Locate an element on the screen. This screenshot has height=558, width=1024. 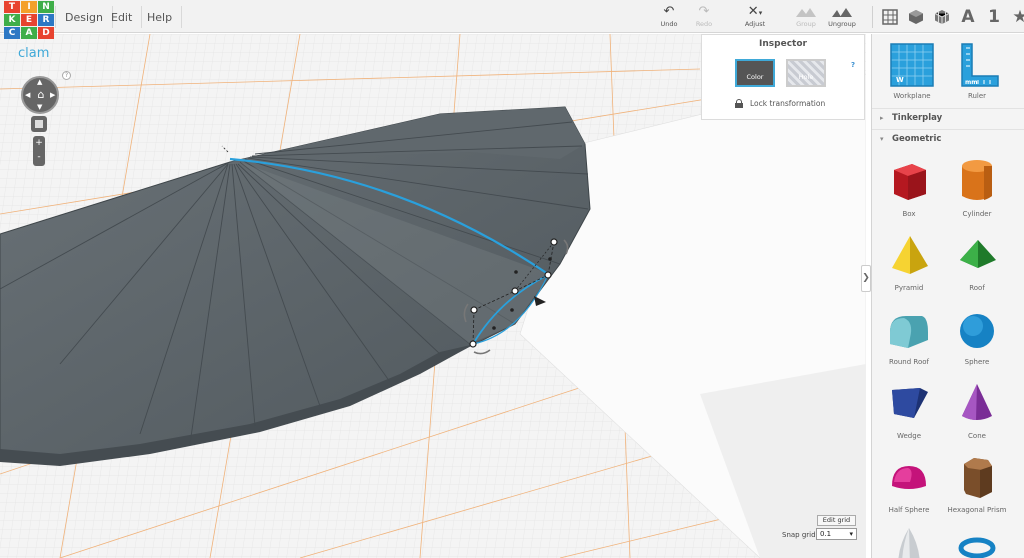
orbit-right-icon: ▶ is located at coordinates (52, 95).